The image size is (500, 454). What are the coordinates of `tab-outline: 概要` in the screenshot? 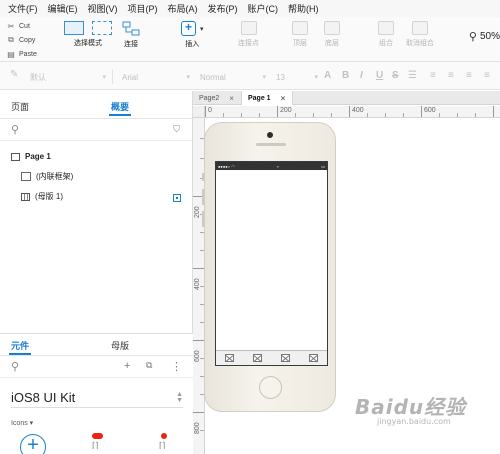 It's located at (120, 108).